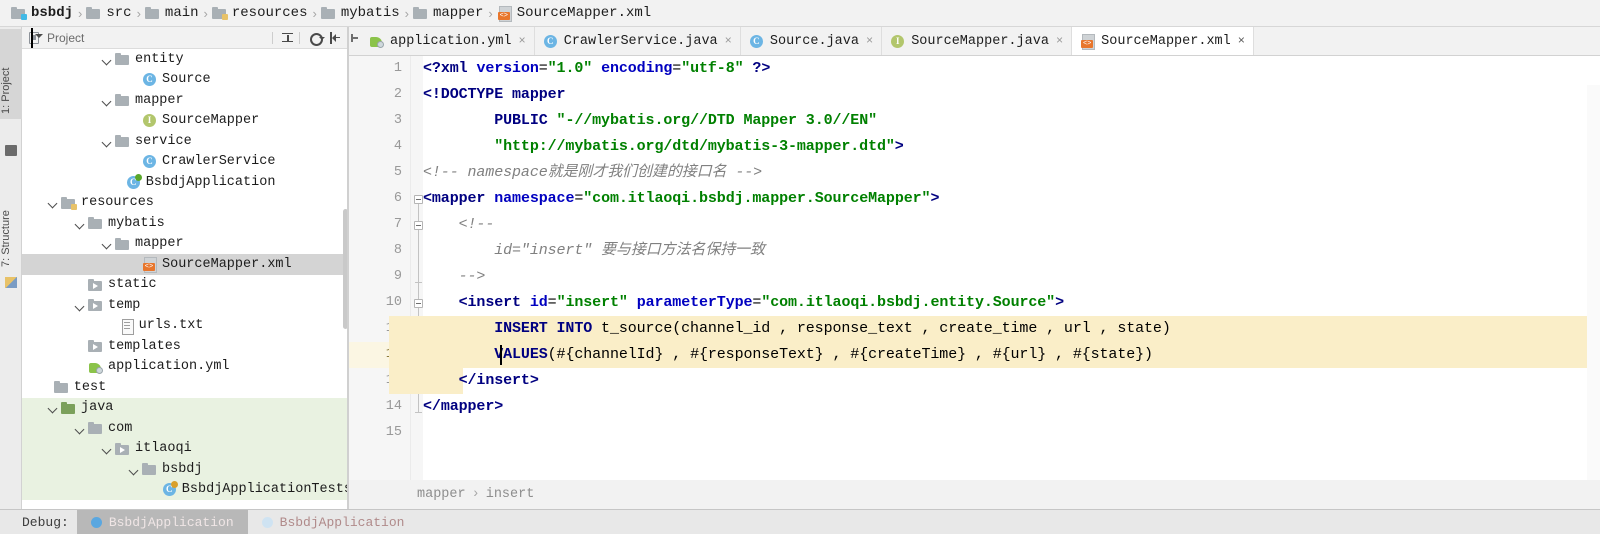 The height and width of the screenshot is (534, 1600). What do you see at coordinates (185, 448) in the screenshot?
I see `tree-node: itlaoqi` at bounding box center [185, 448].